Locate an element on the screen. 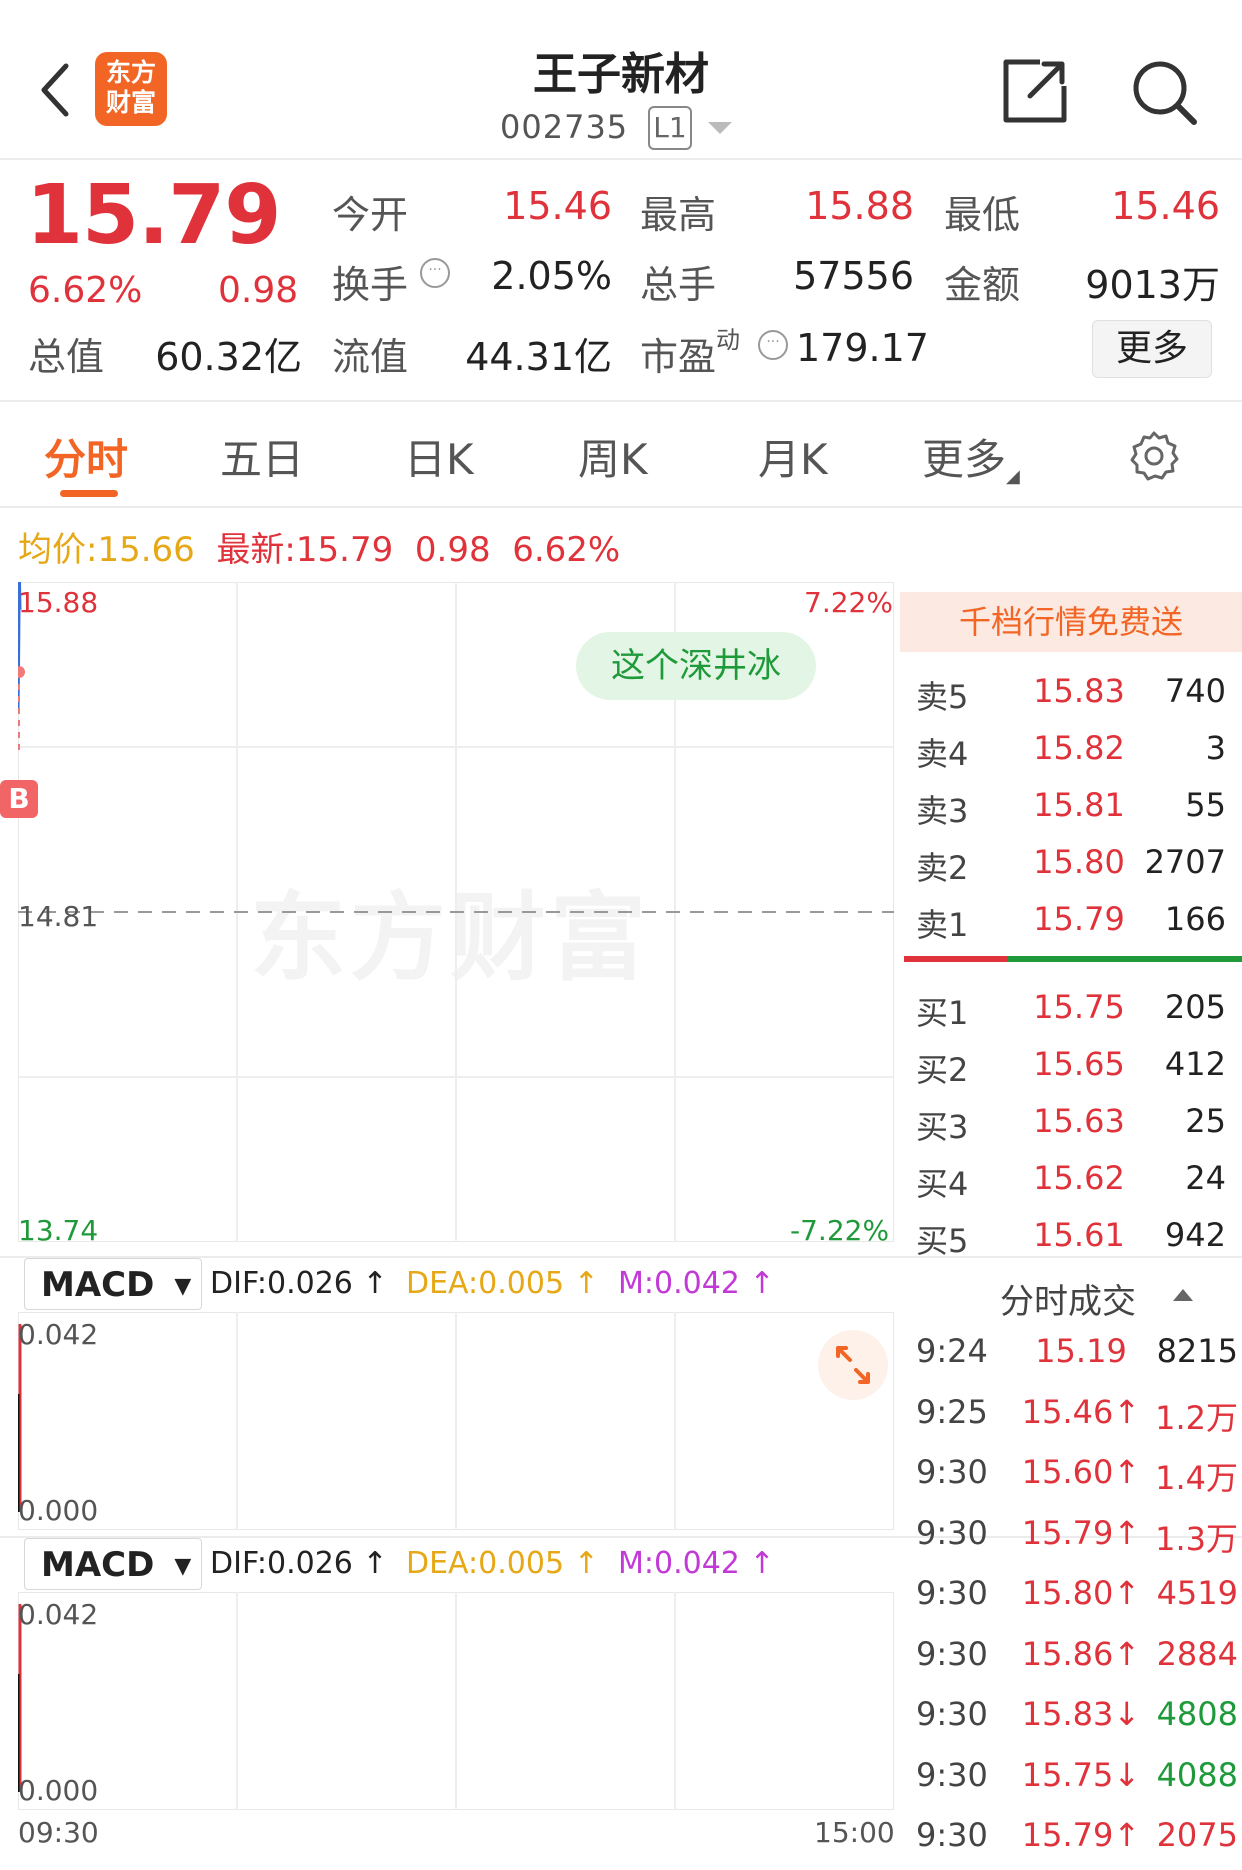 Image resolution: width=1242 pixels, height=1870 pixels. volume-label: 总手 is located at coordinates (678, 285).